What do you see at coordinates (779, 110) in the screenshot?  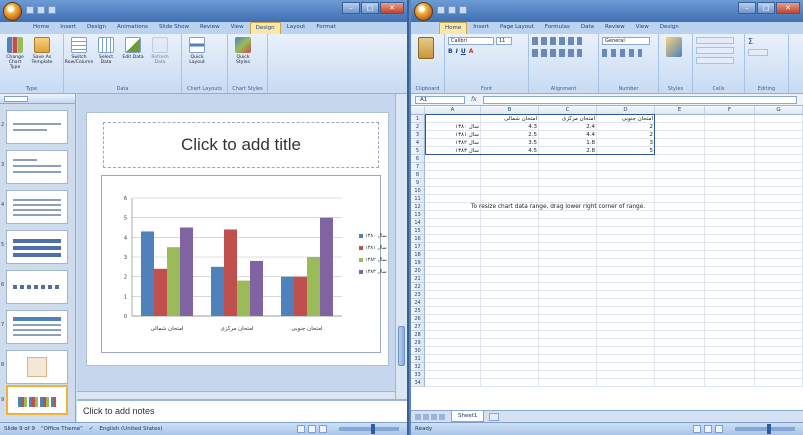 I see `column-header: G` at bounding box center [779, 110].